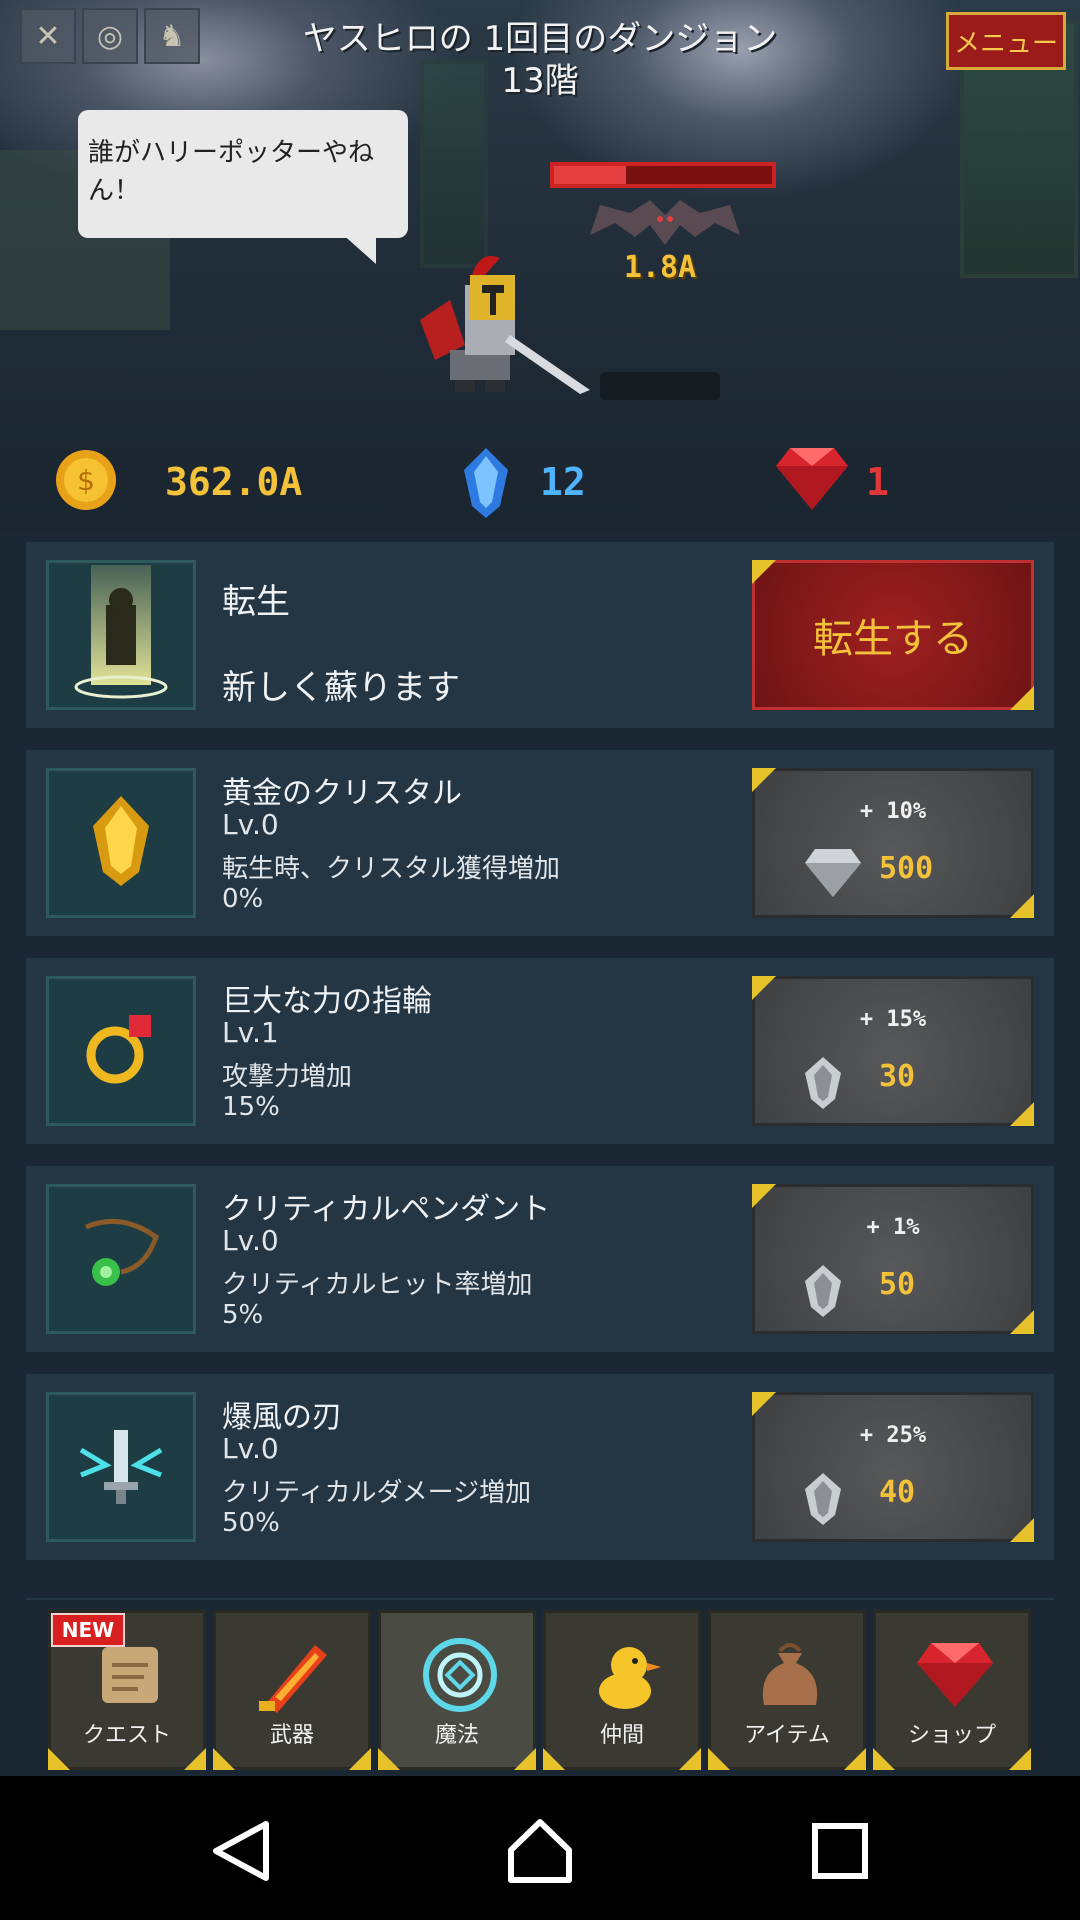  Describe the element at coordinates (110, 36) in the screenshot. I see `coin-stack-icon: ◎` at that location.